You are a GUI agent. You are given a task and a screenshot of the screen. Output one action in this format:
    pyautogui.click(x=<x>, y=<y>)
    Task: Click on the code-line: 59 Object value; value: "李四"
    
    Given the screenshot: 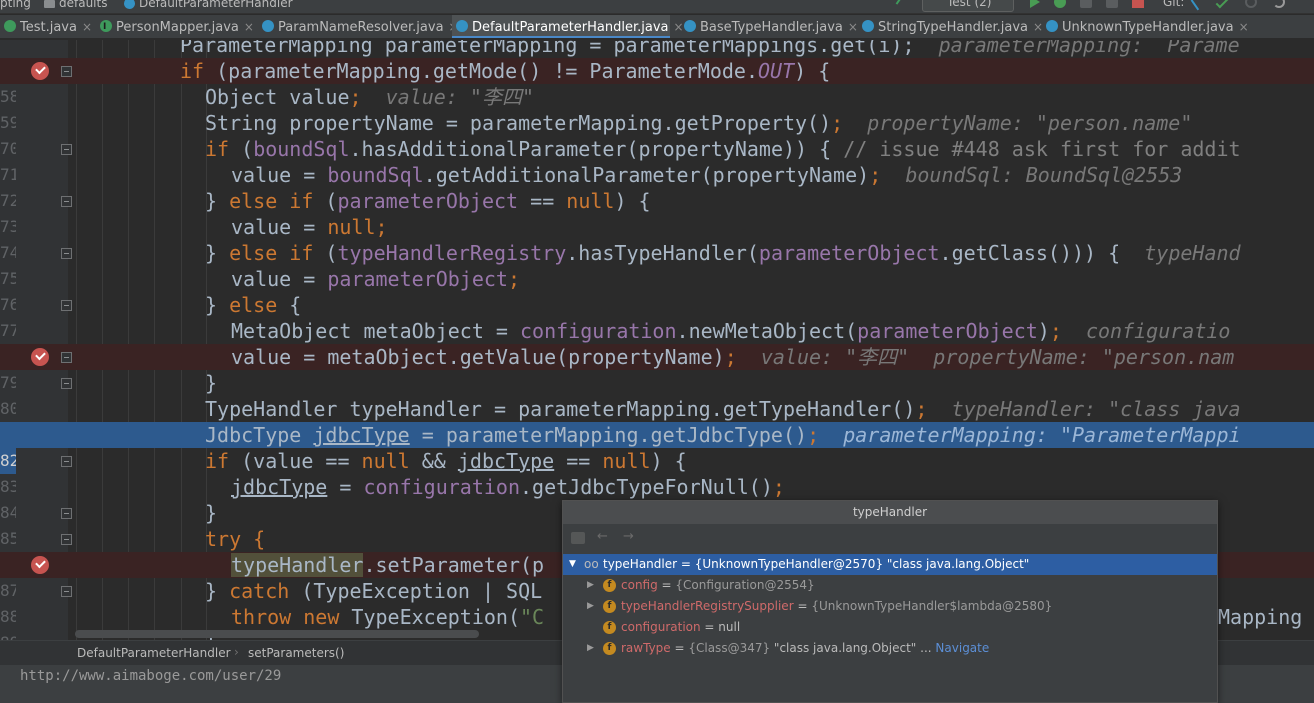 What is the action you would take?
    pyautogui.click(x=657, y=108)
    